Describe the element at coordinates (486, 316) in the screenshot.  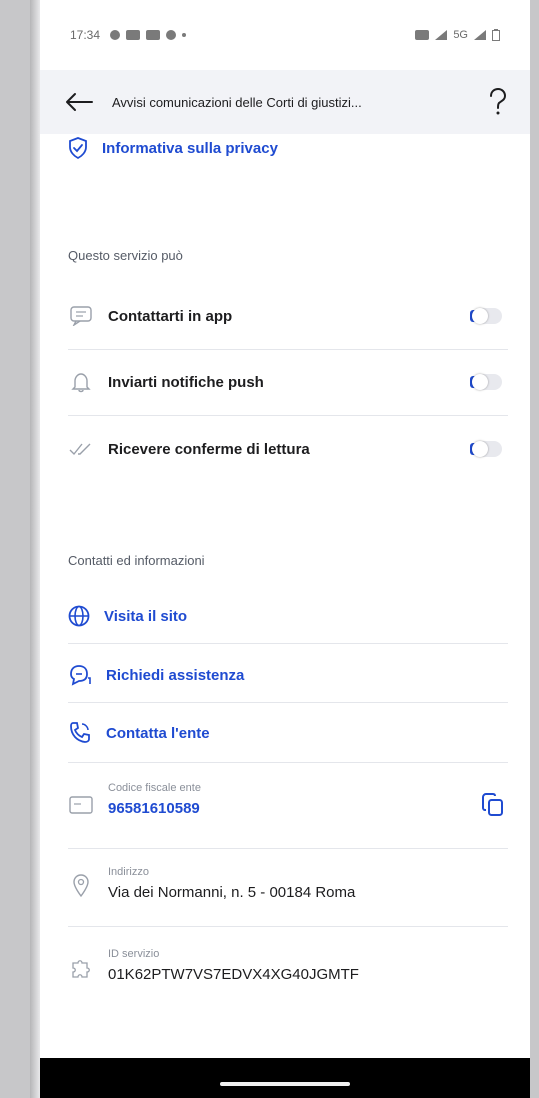
I see `contact-in-app-toggle` at that location.